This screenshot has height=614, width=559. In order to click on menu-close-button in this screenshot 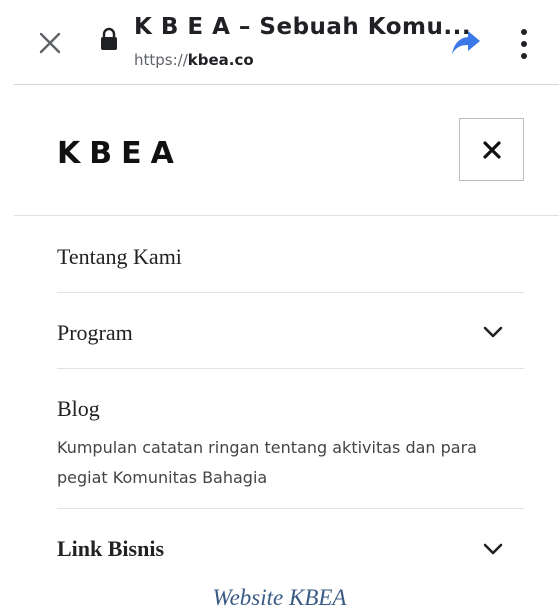, I will do `click(491, 149)`.